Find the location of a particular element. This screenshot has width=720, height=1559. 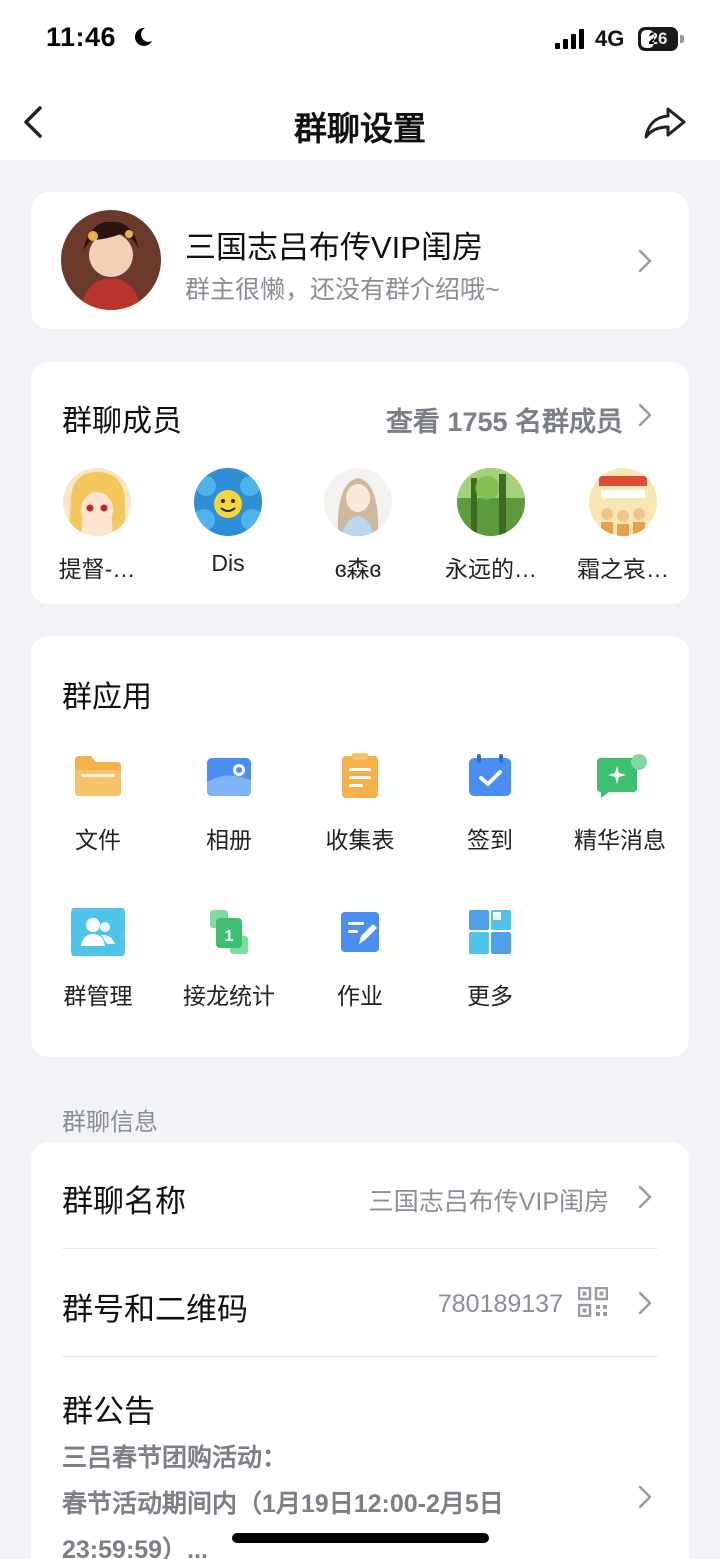

app-relay: 1 接龙统计 is located at coordinates (229, 959).